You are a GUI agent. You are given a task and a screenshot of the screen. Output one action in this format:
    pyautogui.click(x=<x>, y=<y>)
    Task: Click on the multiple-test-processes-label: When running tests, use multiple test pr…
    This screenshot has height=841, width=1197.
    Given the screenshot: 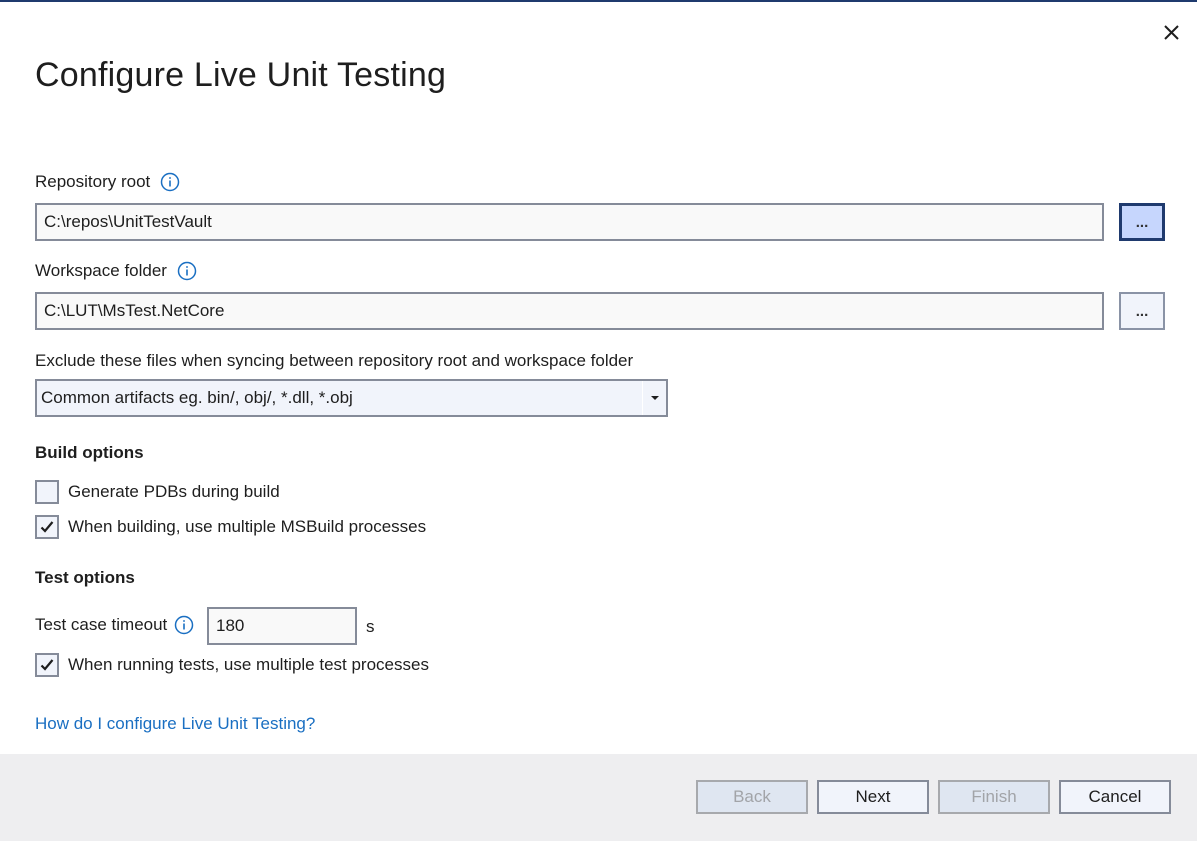 What is the action you would take?
    pyautogui.click(x=248, y=664)
    